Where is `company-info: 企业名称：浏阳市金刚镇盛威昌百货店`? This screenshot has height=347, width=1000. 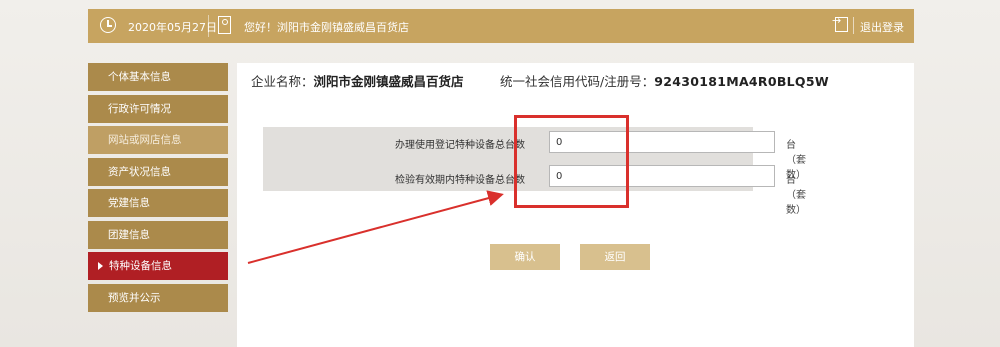 company-info: 企业名称：浏阳市金刚镇盛威昌百货店 is located at coordinates (357, 80).